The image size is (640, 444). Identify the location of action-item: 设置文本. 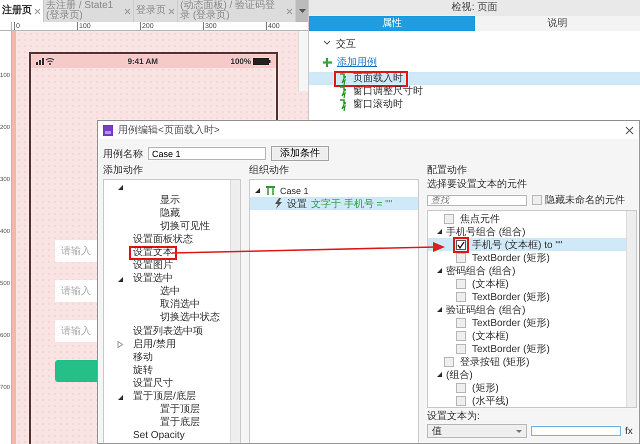
(153, 253).